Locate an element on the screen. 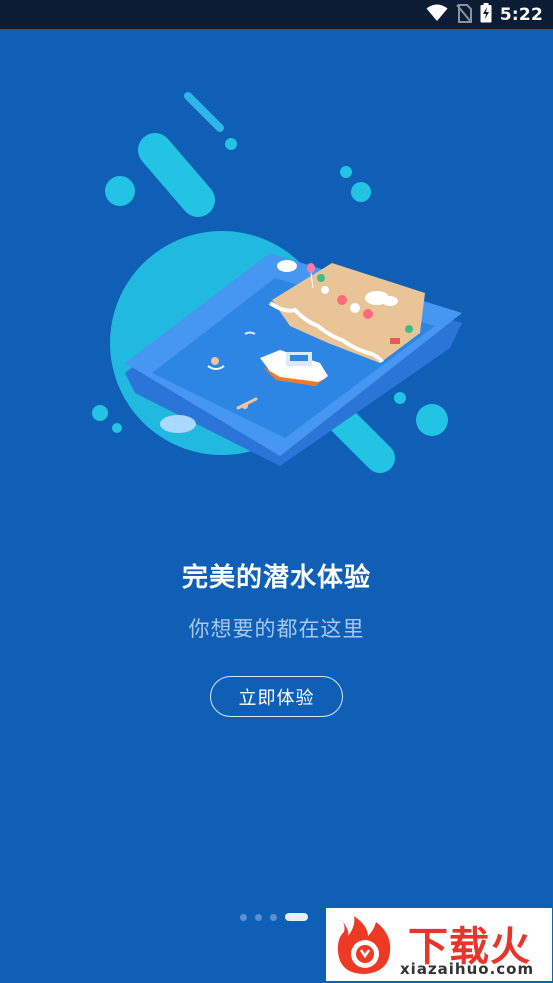 The height and width of the screenshot is (983, 553). watermark: 下载火 xiazaihuo.com is located at coordinates (439, 944).